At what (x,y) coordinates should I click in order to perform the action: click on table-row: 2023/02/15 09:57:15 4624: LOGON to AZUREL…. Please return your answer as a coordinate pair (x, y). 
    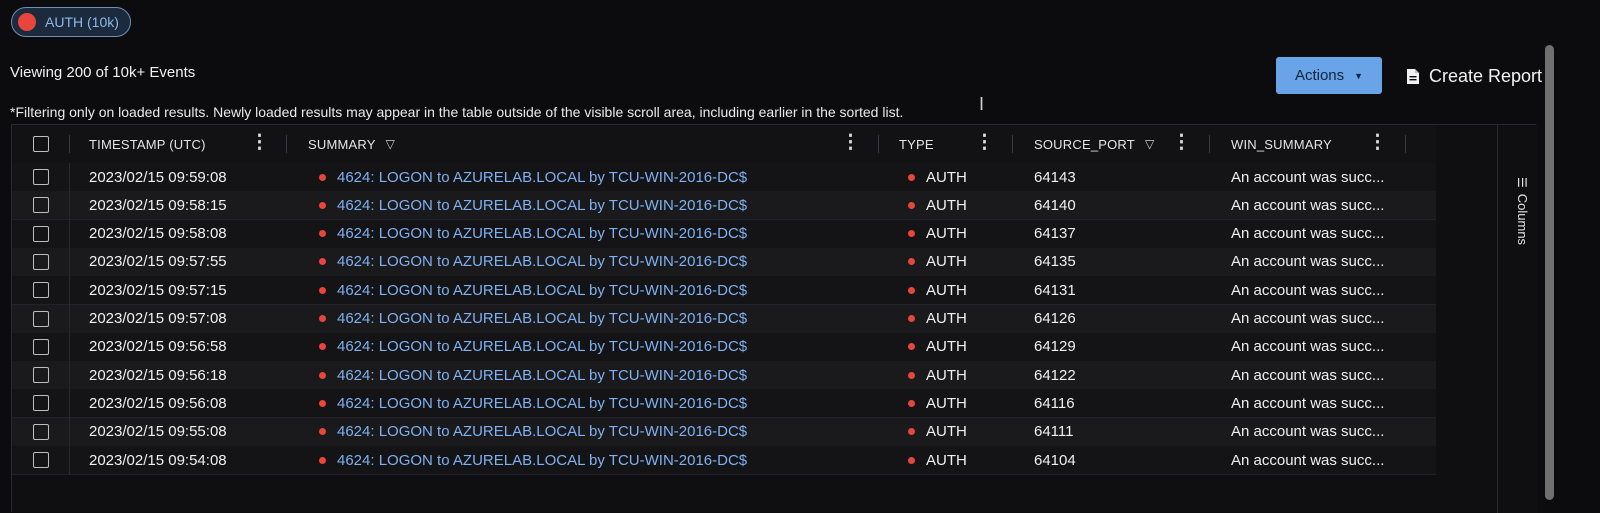
    Looking at the image, I should click on (724, 291).